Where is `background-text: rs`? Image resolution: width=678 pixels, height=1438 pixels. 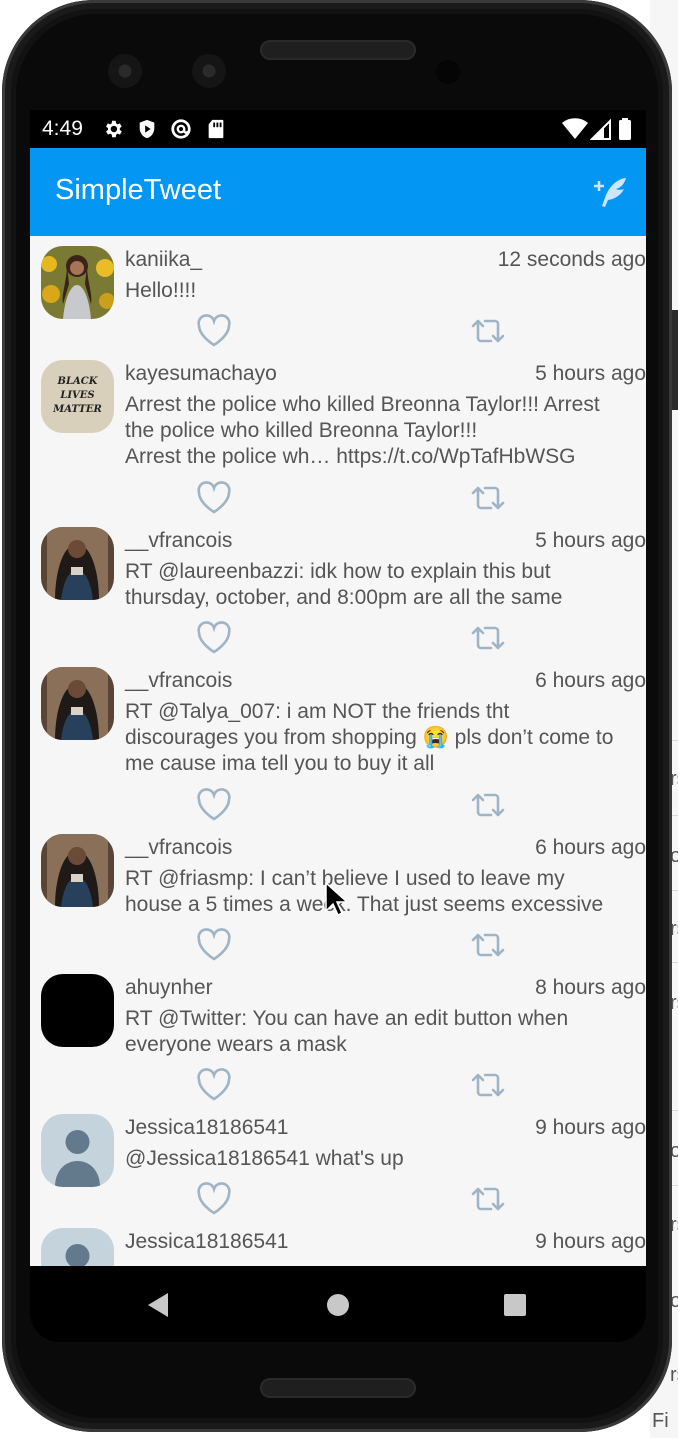
background-text: rs is located at coordinates (674, 1375).